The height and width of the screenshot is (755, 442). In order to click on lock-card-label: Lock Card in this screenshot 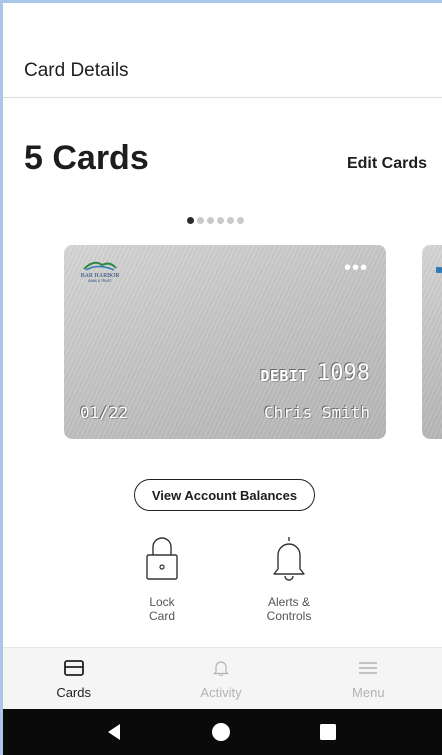, I will do `click(161, 609)`.